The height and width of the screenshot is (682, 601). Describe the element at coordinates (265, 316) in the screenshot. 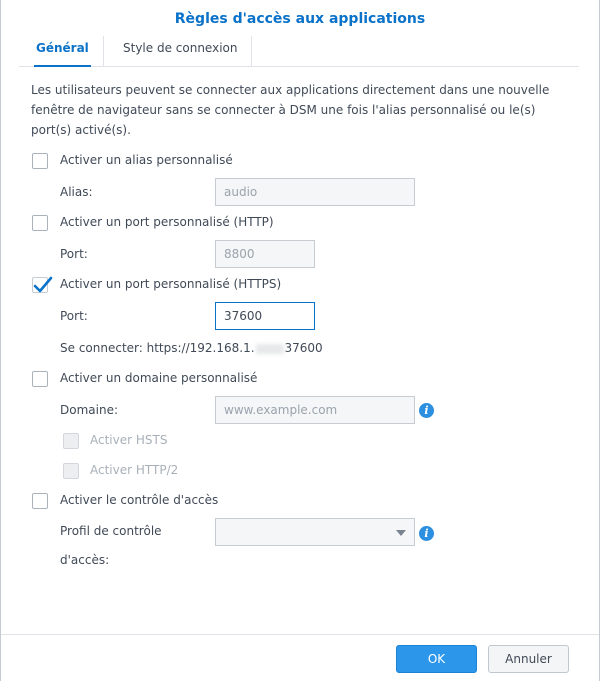

I see `https-port-input: 37600` at that location.